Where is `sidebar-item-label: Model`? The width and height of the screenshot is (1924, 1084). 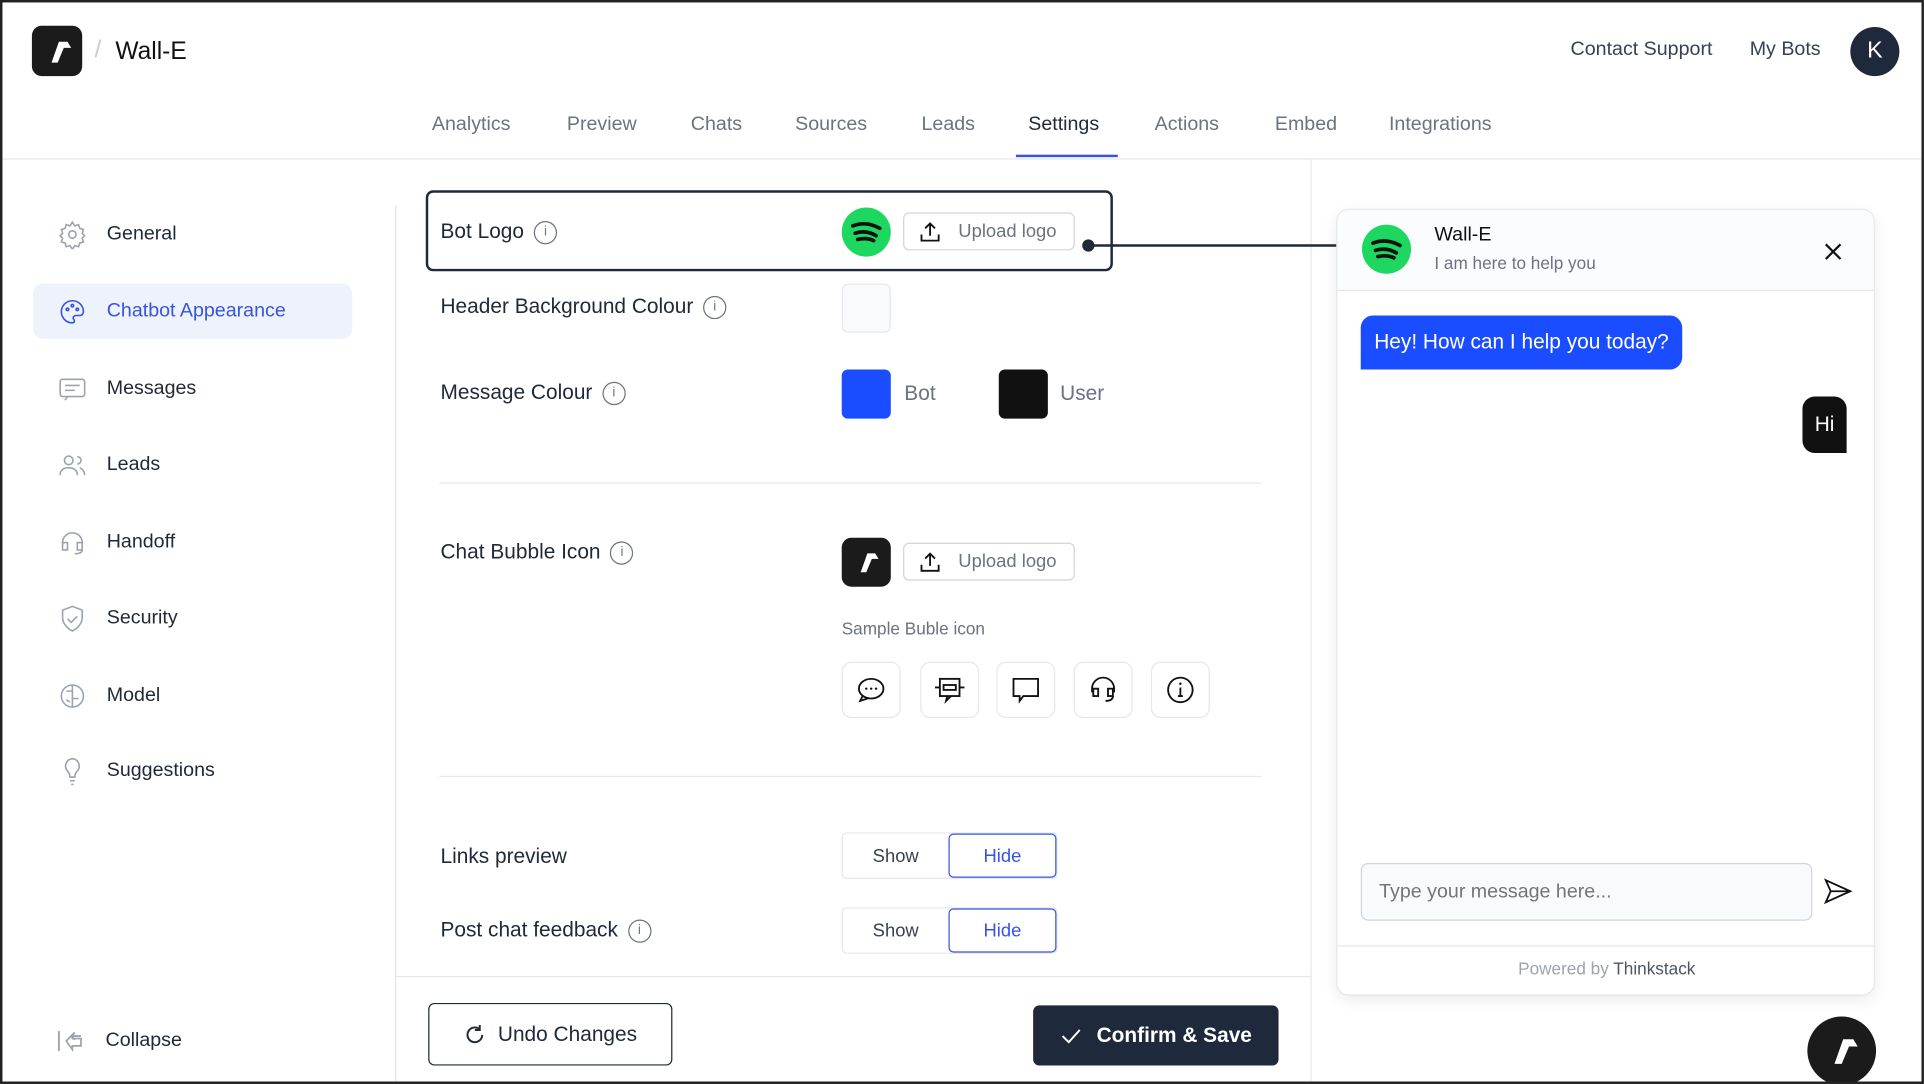
sidebar-item-label: Model is located at coordinates (133, 695).